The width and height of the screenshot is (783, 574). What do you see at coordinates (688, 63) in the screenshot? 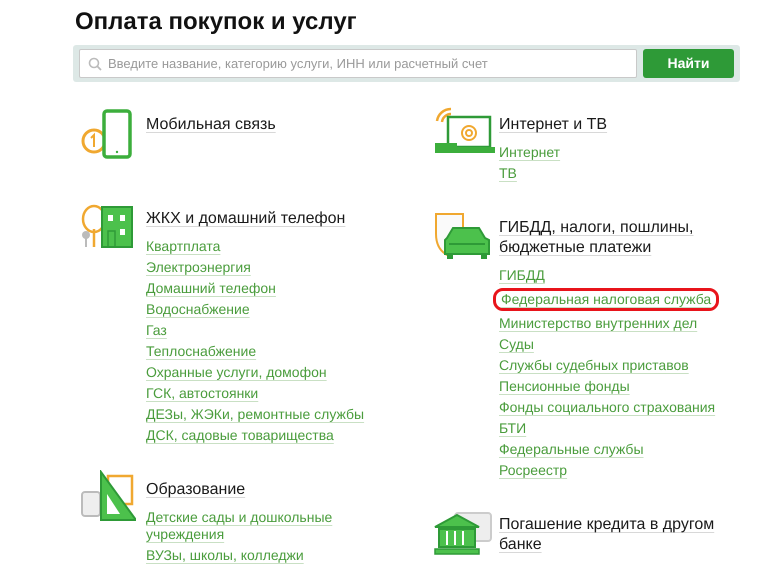
I see `search-button: Найти` at bounding box center [688, 63].